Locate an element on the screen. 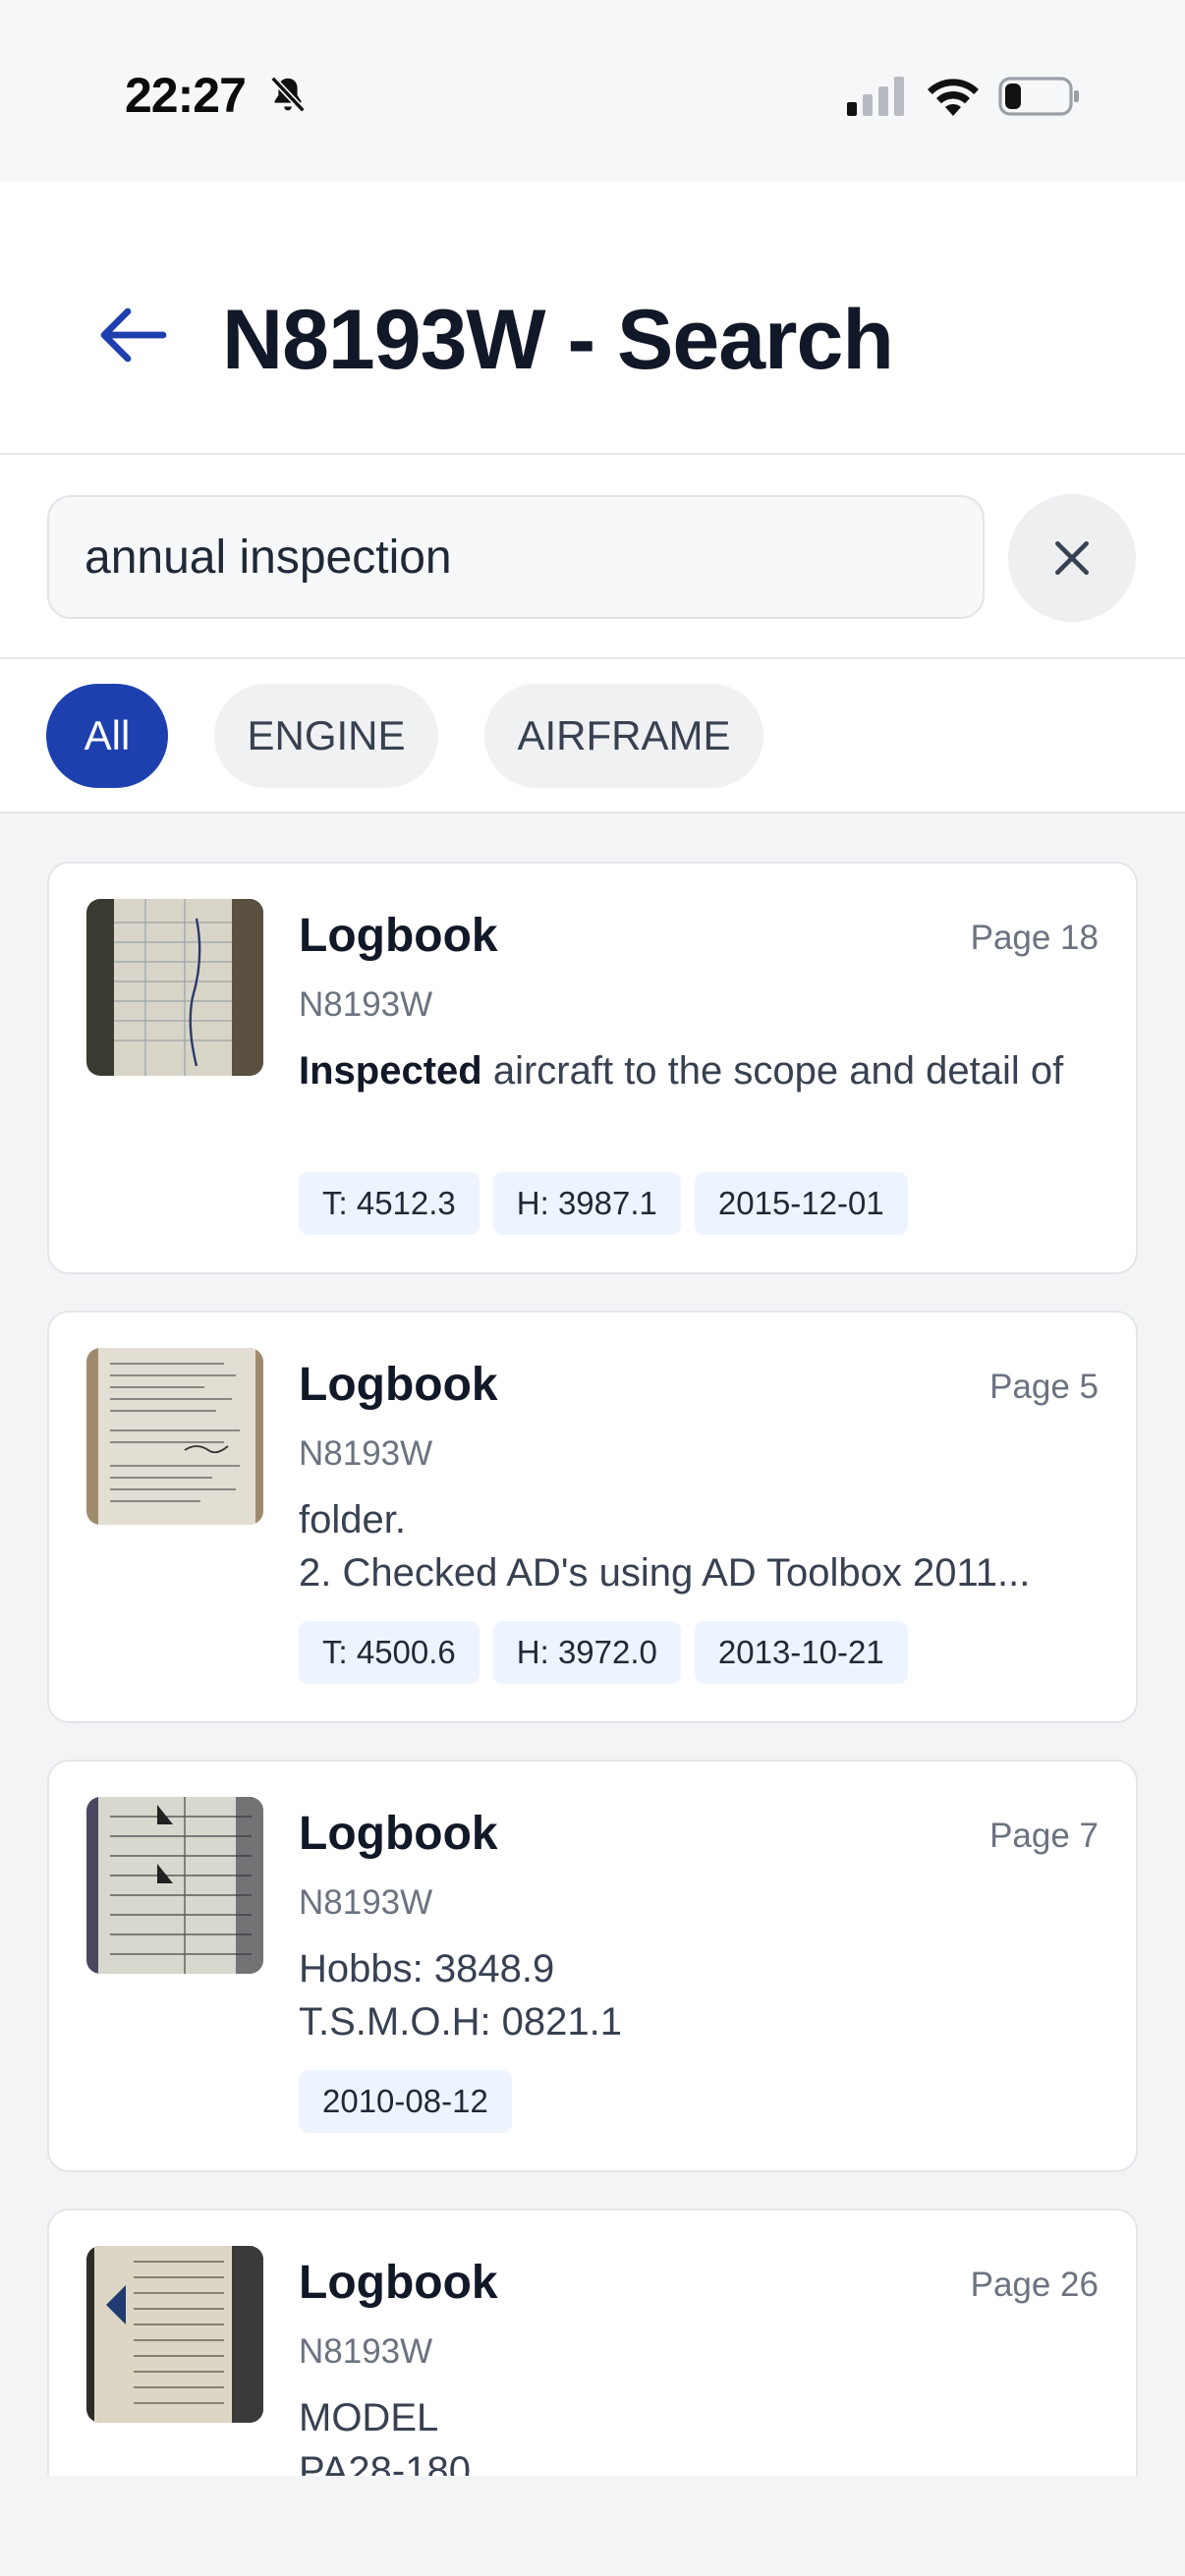 The height and width of the screenshot is (2576, 1185). search-bar is located at coordinates (592, 557).